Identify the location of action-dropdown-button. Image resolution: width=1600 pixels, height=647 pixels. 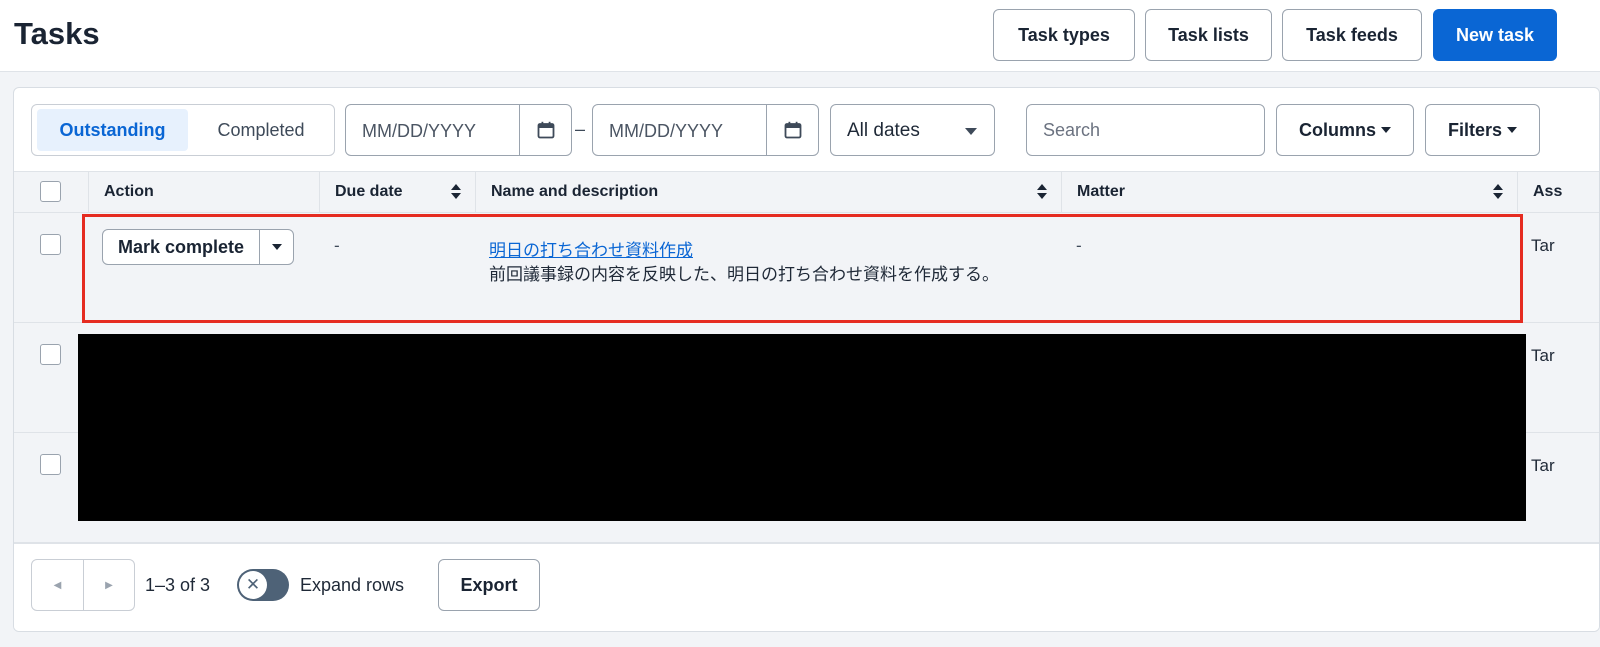
(276, 247).